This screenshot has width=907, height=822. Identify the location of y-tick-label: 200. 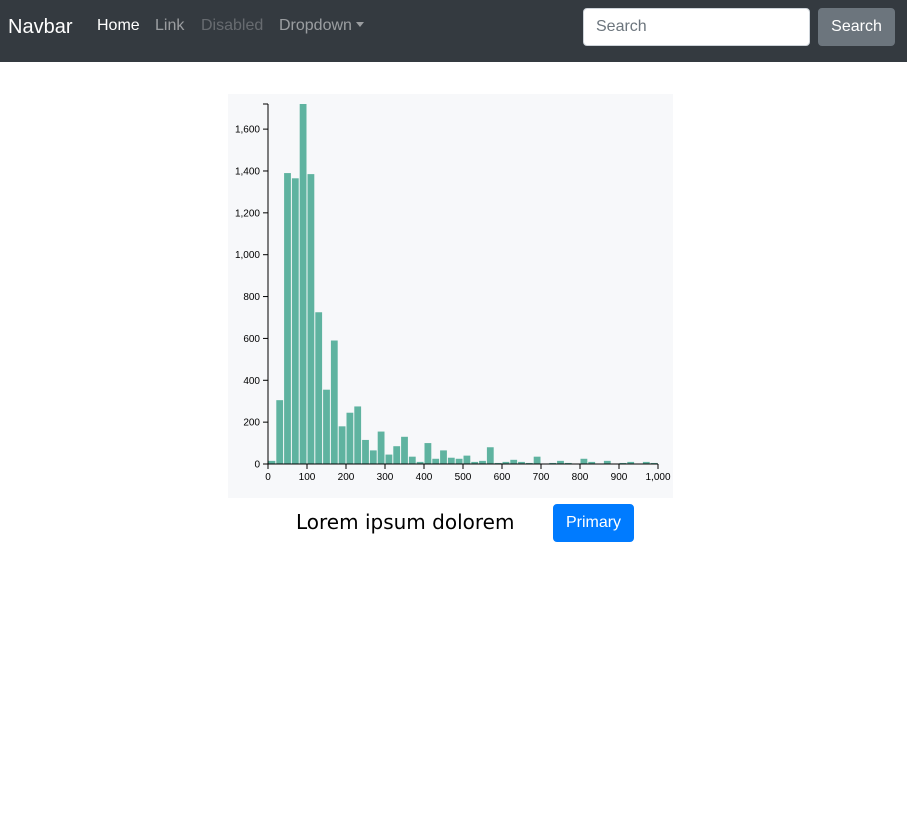
(251, 423).